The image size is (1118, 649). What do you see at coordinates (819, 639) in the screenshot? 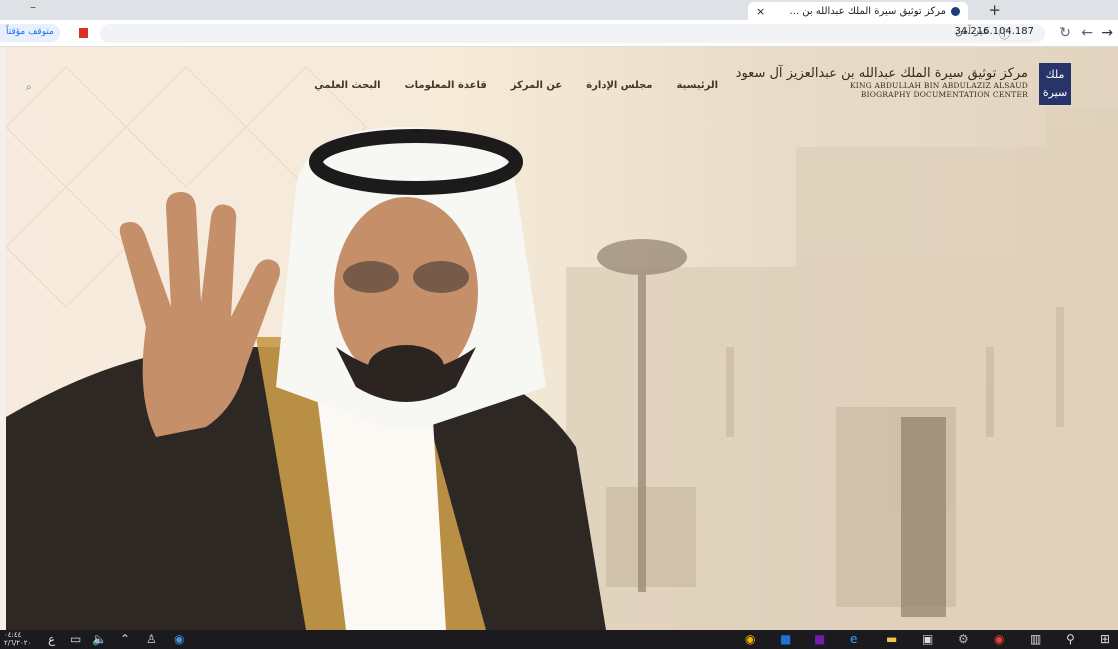
I see `onenote-icon: ■` at bounding box center [819, 639].